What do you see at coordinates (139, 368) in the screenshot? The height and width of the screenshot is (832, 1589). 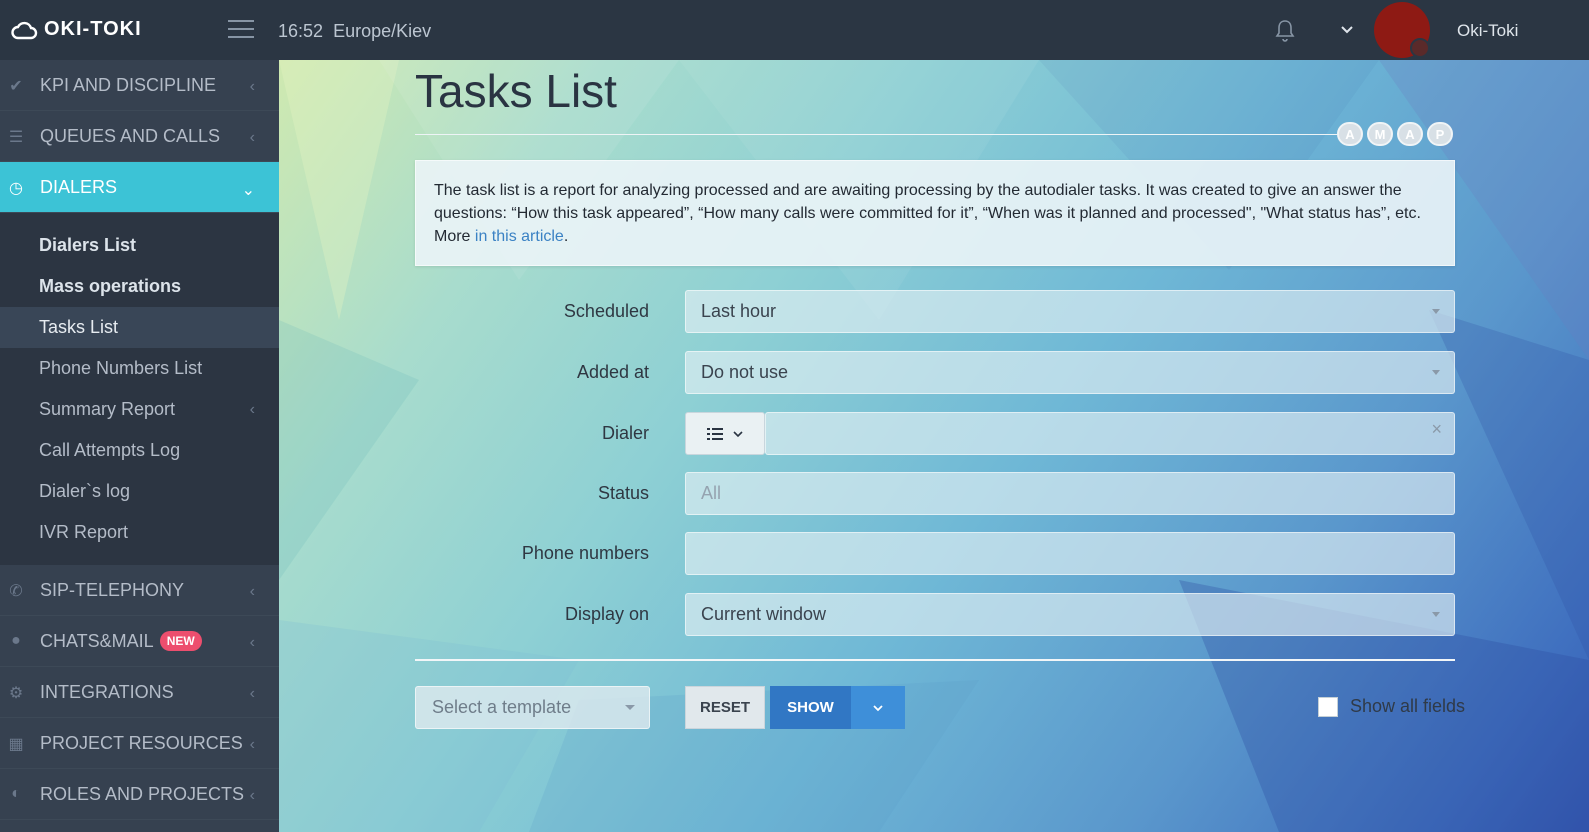 I see `sub-phone-numbers-list: Phone Numbers List` at bounding box center [139, 368].